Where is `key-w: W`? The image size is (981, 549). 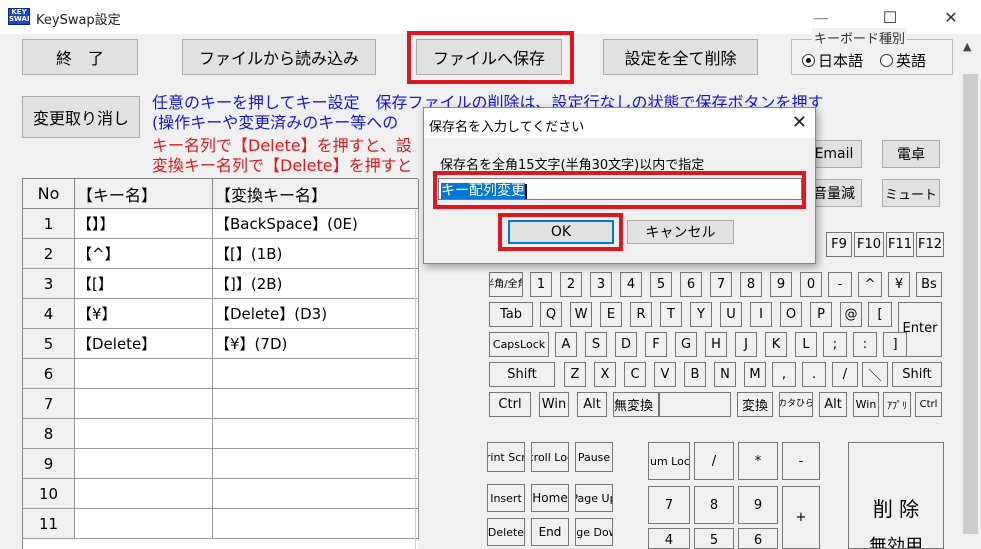
key-w: W is located at coordinates (581, 314).